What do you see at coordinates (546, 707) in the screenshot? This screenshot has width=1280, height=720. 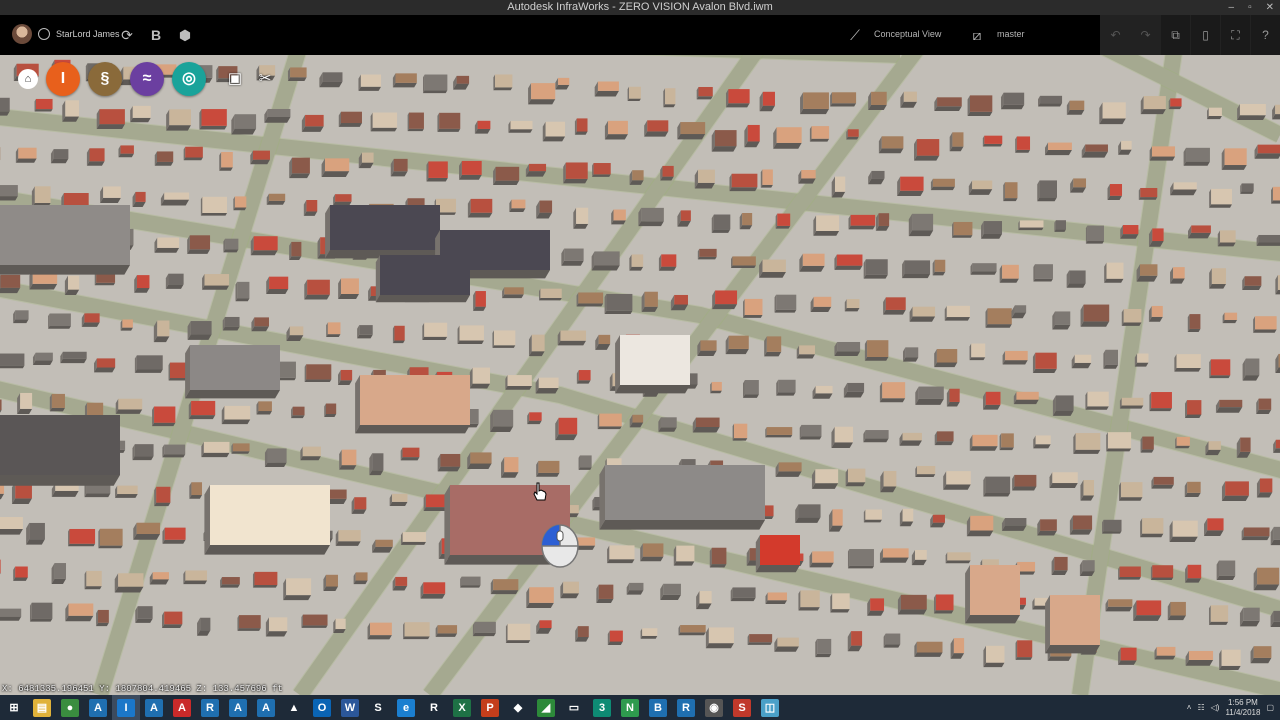 I see `taskbar-green-app-icon: ◢` at bounding box center [546, 707].